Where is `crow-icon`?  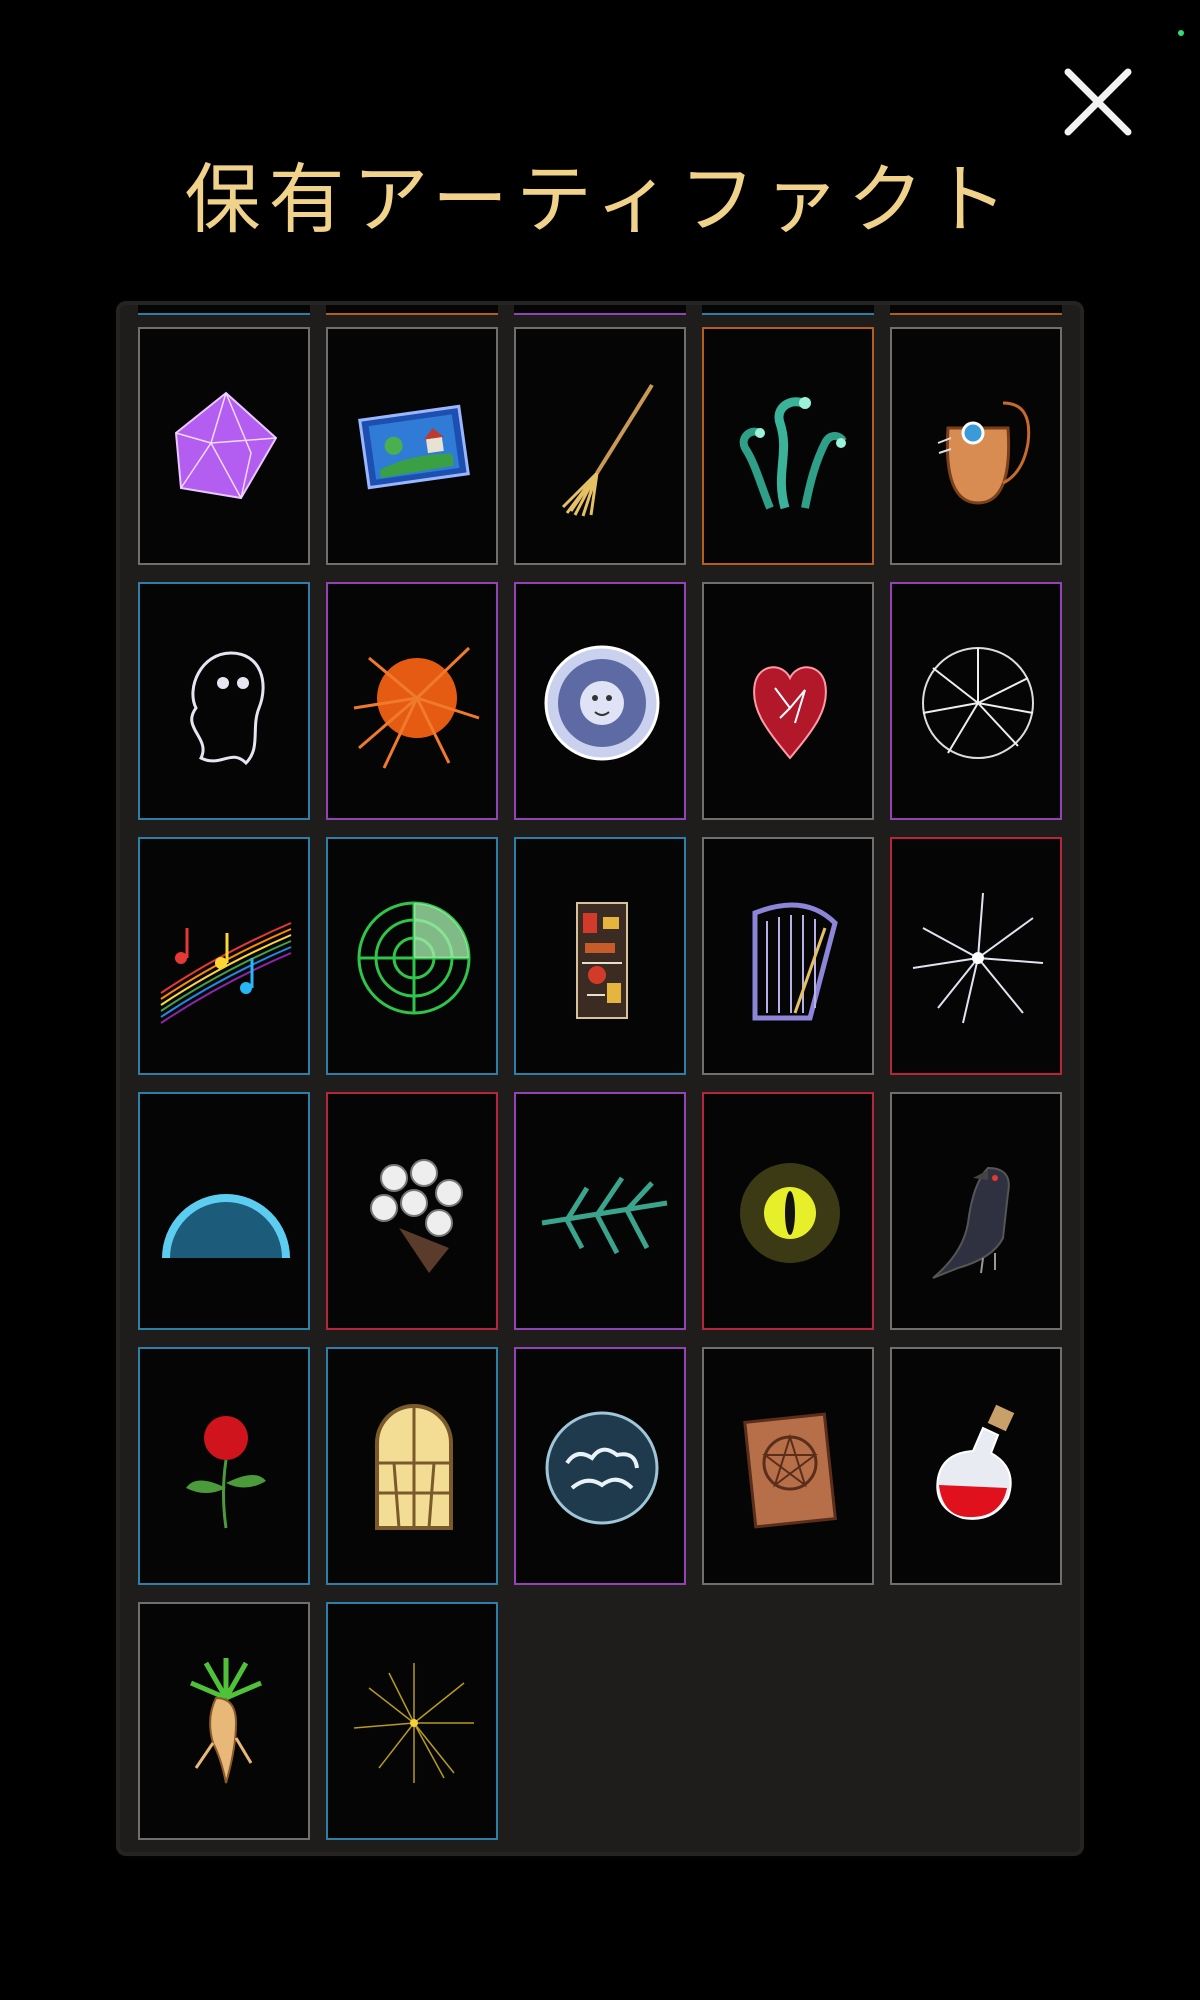
crow-icon is located at coordinates (971, 1222).